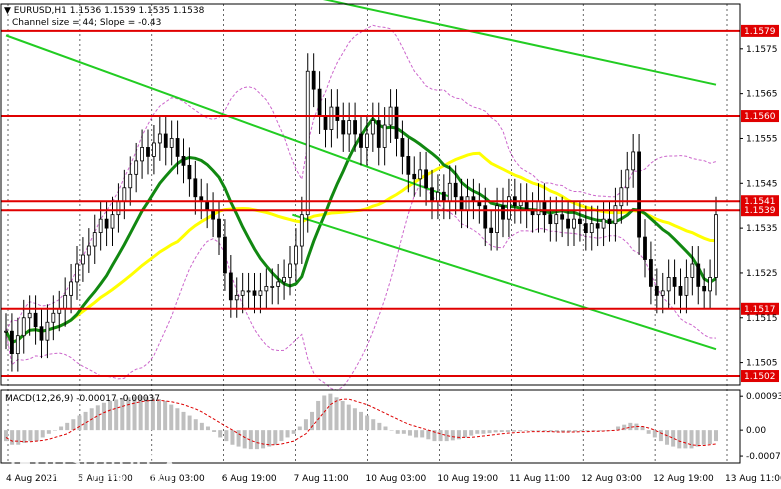 The height and width of the screenshot is (489, 781). I want to click on channel-info: Channel size = 44; Slope = -0.43, so click(86, 23).